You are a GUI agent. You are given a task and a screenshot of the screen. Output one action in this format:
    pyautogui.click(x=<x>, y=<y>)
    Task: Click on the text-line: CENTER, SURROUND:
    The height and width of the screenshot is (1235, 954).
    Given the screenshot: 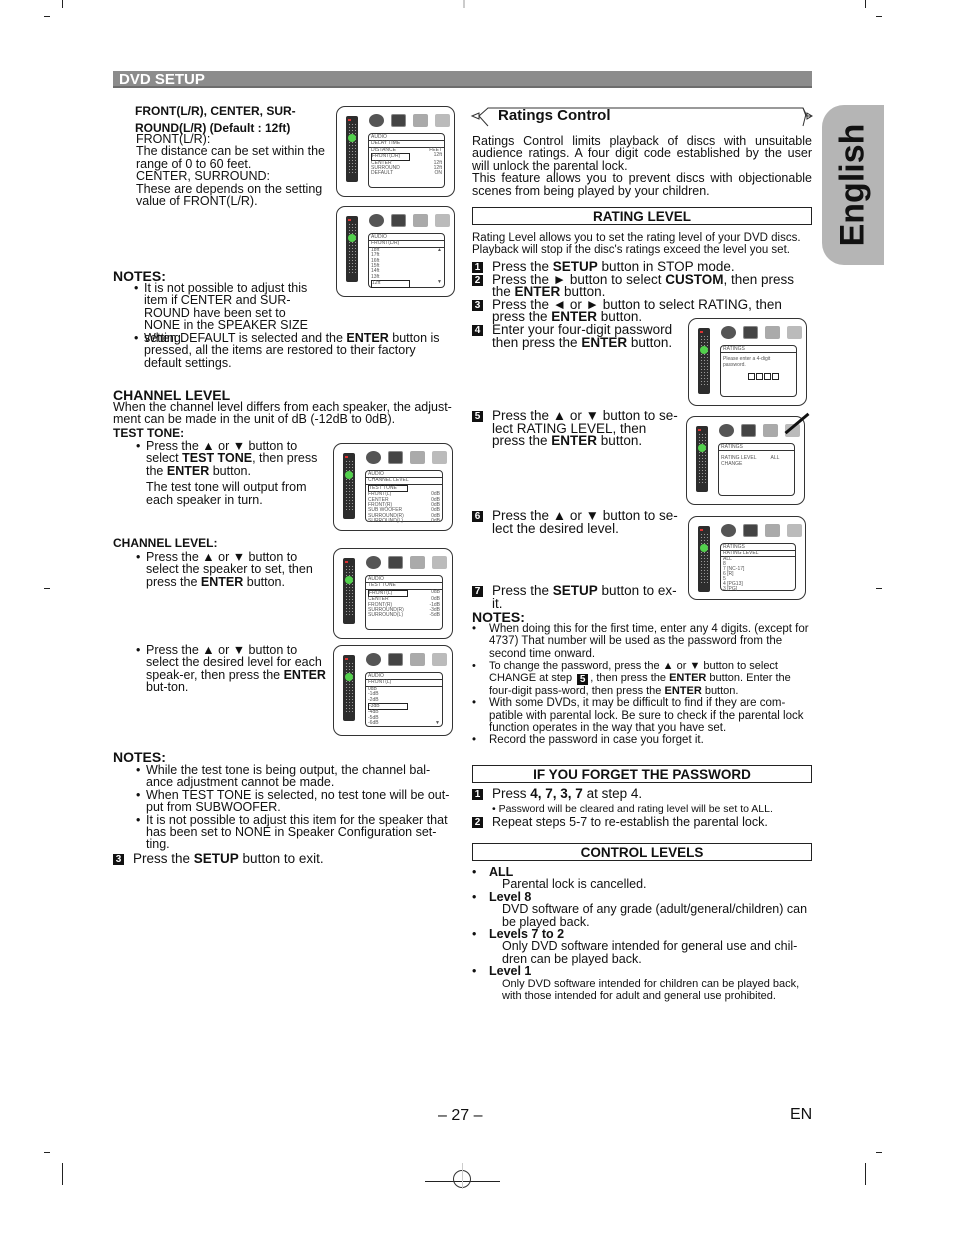 What is the action you would take?
    pyautogui.click(x=203, y=176)
    